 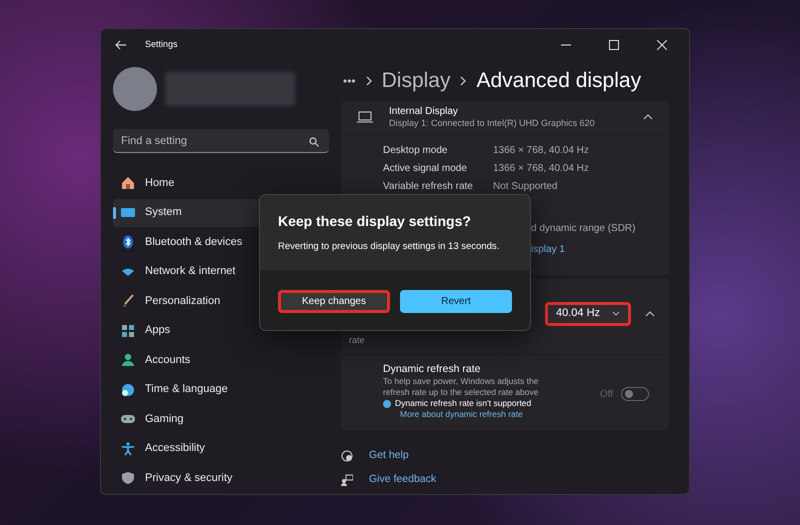 I want to click on person-icon, so click(x=128, y=360).